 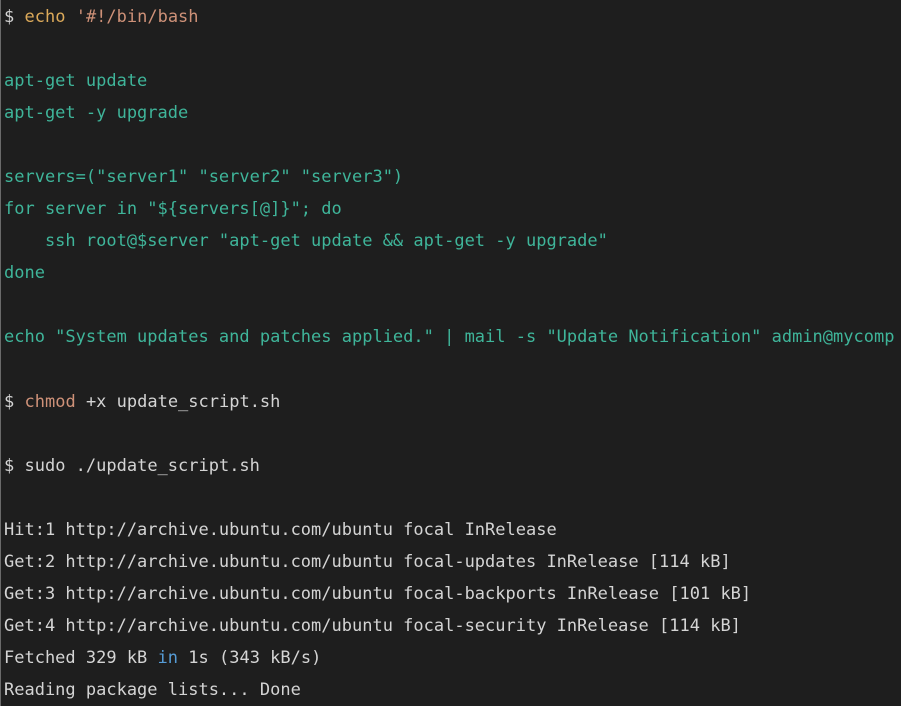 I want to click on terminal-line-chmod: $ chmod +x update_script.sh, so click(x=142, y=402).